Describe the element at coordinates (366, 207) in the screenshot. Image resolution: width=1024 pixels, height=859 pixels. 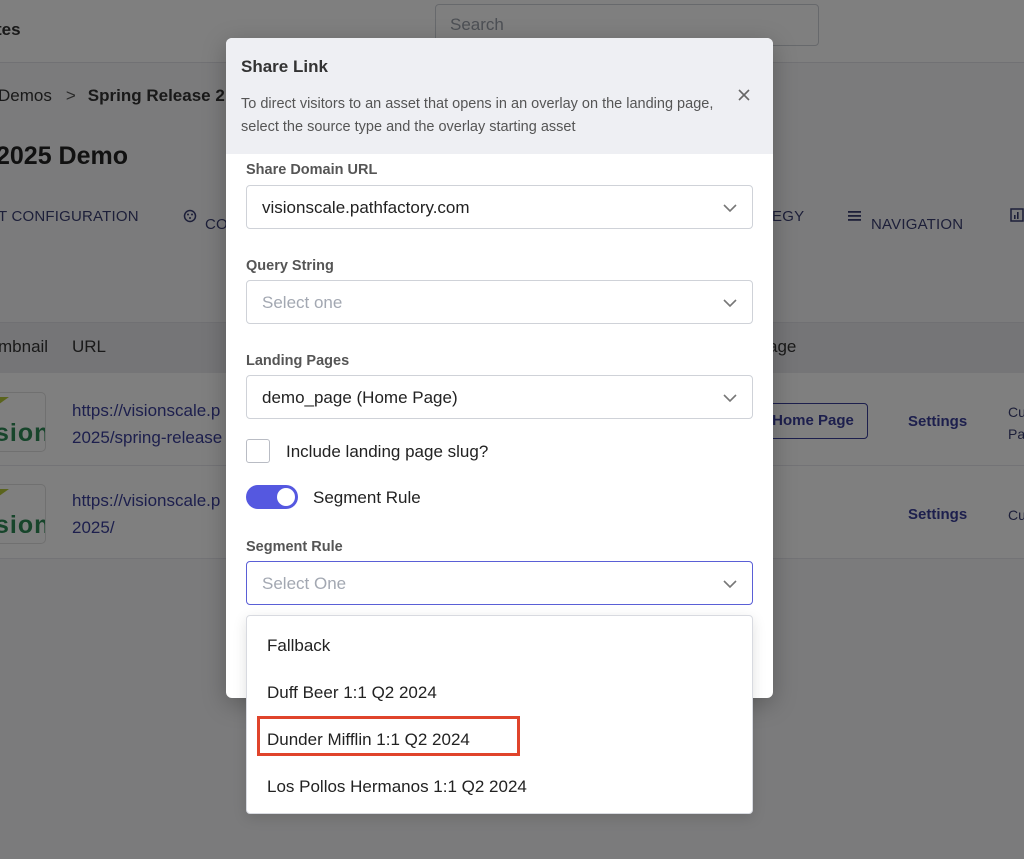
I see `share-domain-value: visionscale.pathfactory.com` at that location.